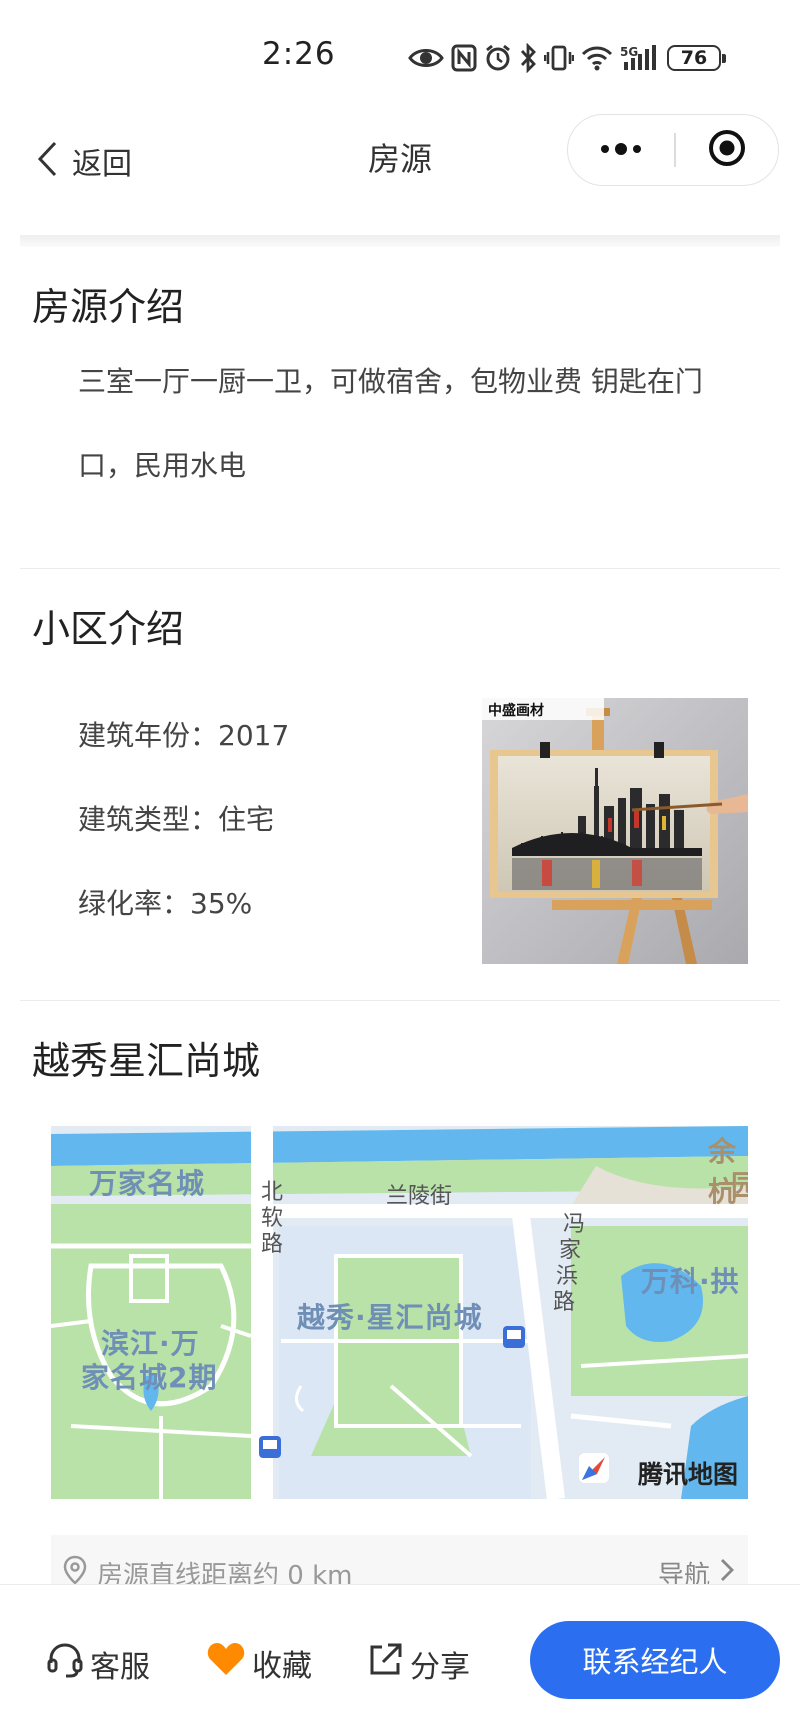 The image size is (800, 1734). Describe the element at coordinates (108, 307) in the screenshot. I see `house-intro-title: 房源介绍` at that location.